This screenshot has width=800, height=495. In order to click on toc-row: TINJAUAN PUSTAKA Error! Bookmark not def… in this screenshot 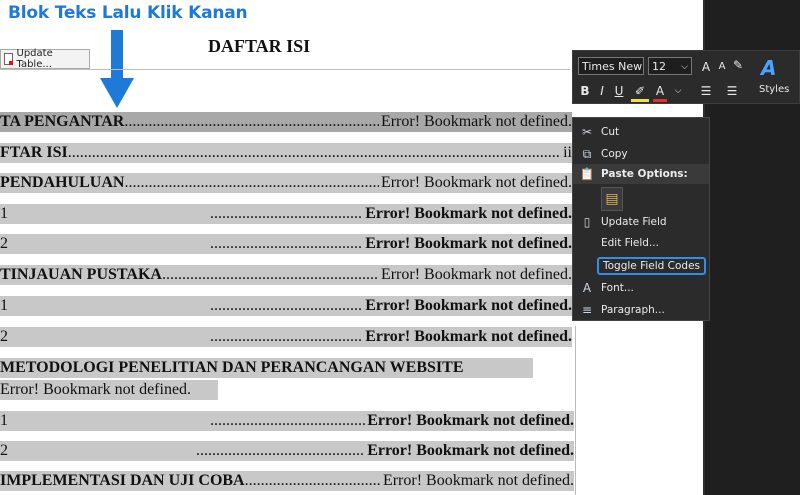, I will do `click(286, 275)`.